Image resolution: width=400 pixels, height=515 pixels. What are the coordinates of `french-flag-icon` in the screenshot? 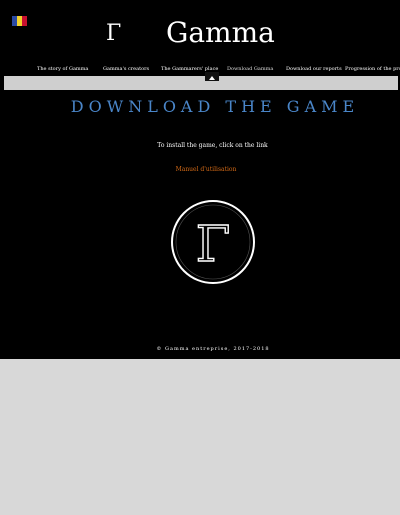 It's located at (19, 21).